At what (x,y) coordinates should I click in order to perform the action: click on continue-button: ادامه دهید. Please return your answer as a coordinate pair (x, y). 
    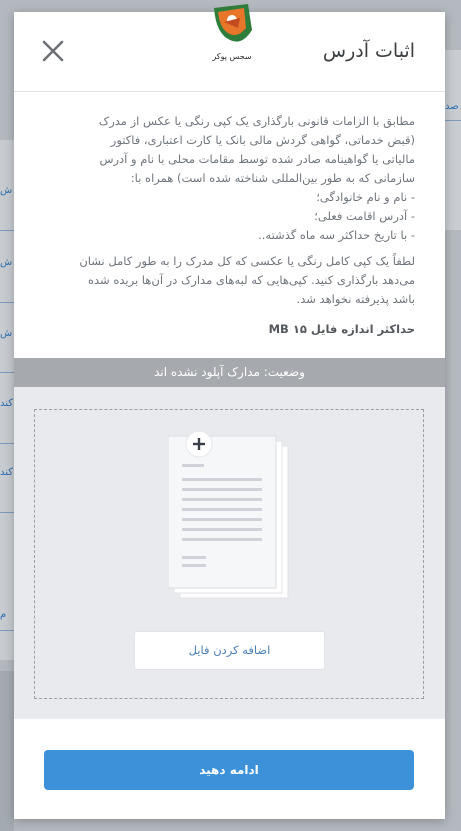
    Looking at the image, I should click on (229, 770).